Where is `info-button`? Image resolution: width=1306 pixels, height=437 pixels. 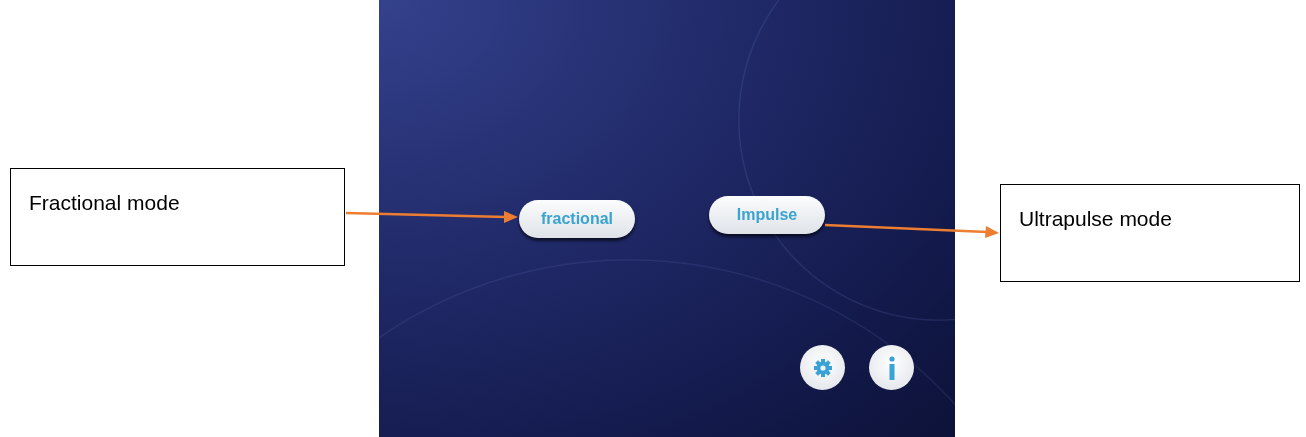 info-button is located at coordinates (891, 367).